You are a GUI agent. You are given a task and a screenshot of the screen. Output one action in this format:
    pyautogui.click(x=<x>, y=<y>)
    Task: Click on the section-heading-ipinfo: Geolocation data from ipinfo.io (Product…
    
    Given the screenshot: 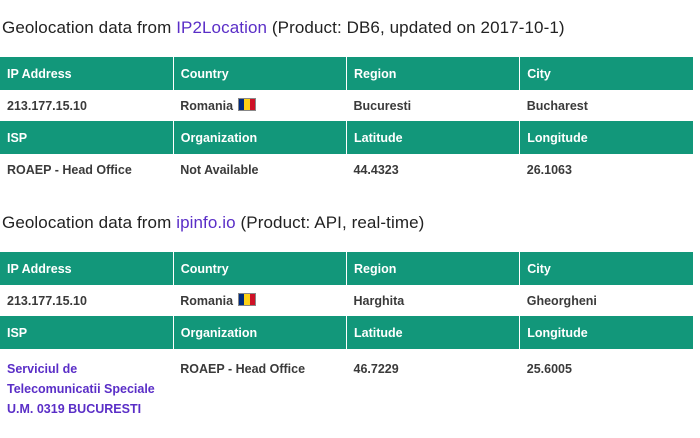 What is the action you would take?
    pyautogui.click(x=213, y=223)
    